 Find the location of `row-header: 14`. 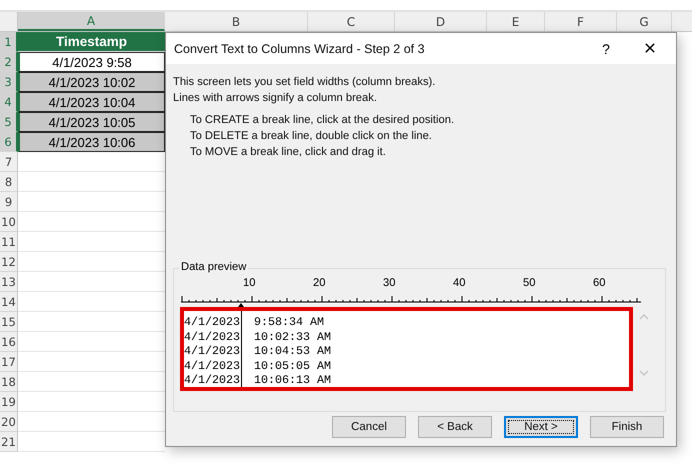

row-header: 14 is located at coordinates (9, 302).